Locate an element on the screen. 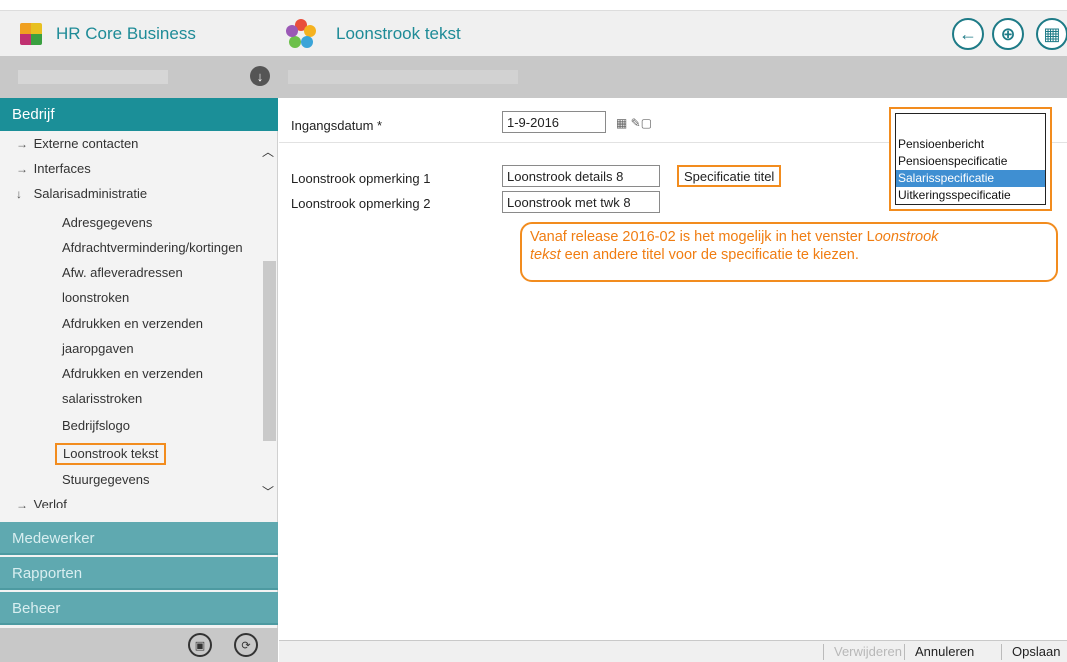  refresh-icon: ⟳ is located at coordinates (246, 645).